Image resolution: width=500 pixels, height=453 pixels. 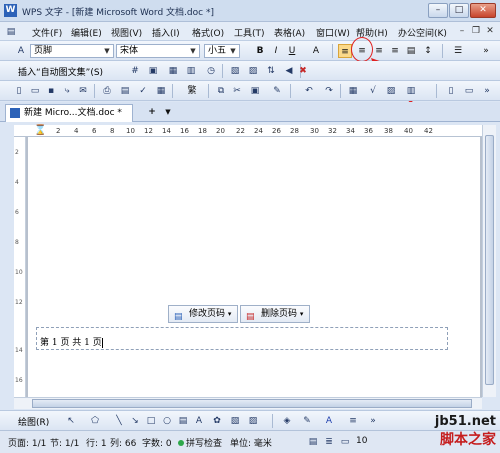 What do you see at coordinates (203, 314) in the screenshot?
I see `edit-page-number-button: ▤ 修改页码 ▾` at bounding box center [203, 314].